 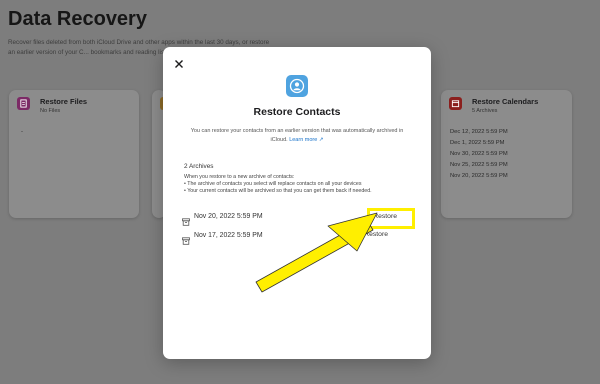 What do you see at coordinates (179, 62) in the screenshot?
I see `close-icon` at bounding box center [179, 62].